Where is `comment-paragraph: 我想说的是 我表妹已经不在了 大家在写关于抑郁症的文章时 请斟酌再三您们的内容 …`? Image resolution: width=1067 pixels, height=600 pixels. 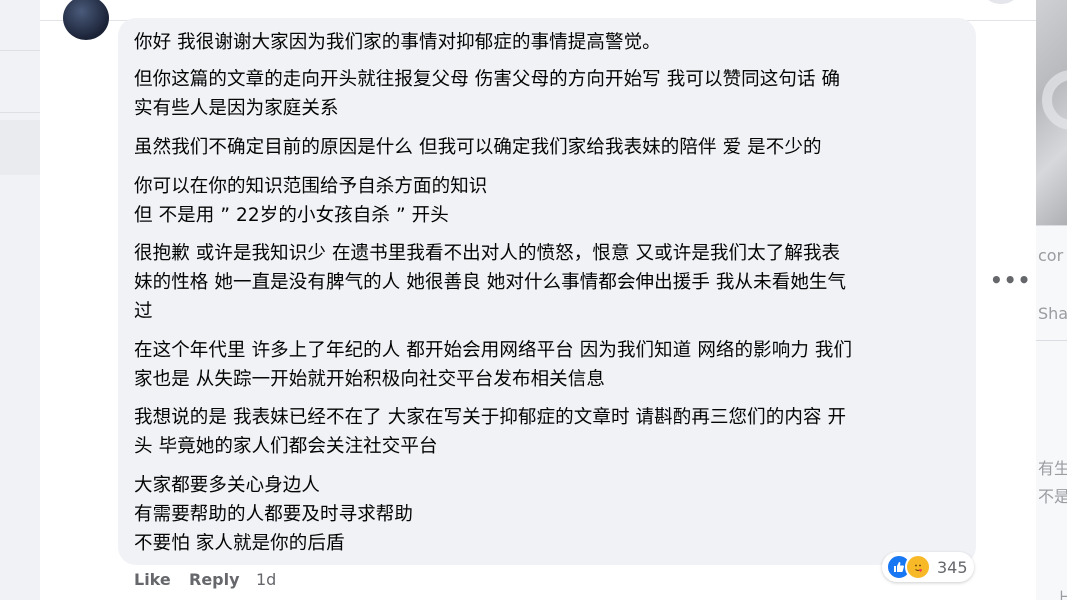 comment-paragraph: 我想说的是 我表妹已经不在了 大家在写关于抑郁症的文章时 请斟酌再三您们的内容 … is located at coordinates (490, 432).